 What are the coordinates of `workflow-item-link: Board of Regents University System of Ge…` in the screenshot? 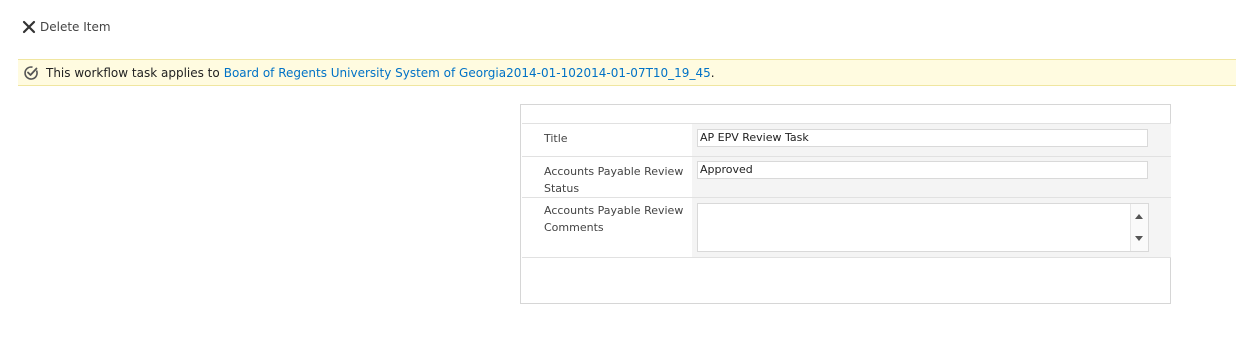 It's located at (467, 73).